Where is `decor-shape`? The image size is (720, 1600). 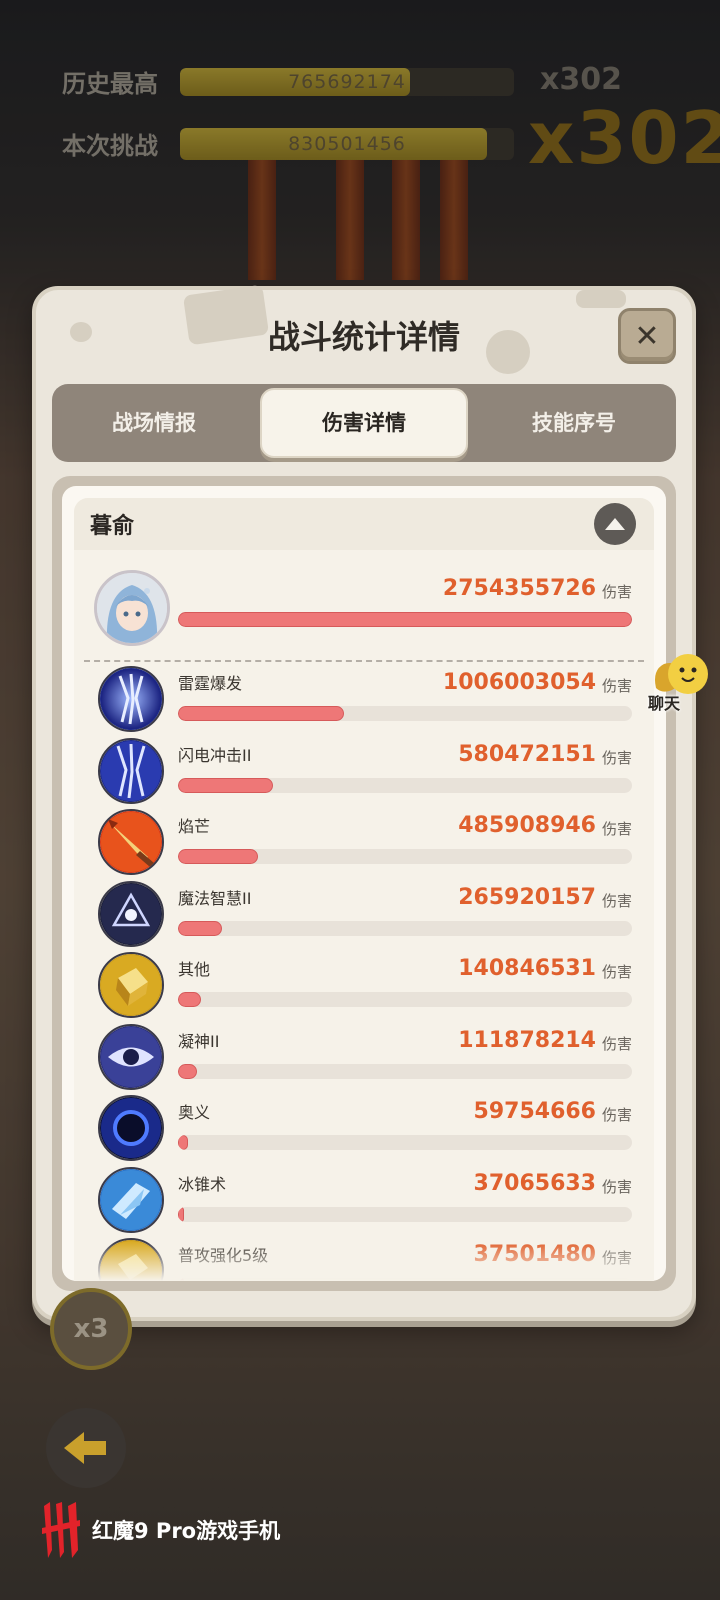 decor-shape is located at coordinates (601, 299).